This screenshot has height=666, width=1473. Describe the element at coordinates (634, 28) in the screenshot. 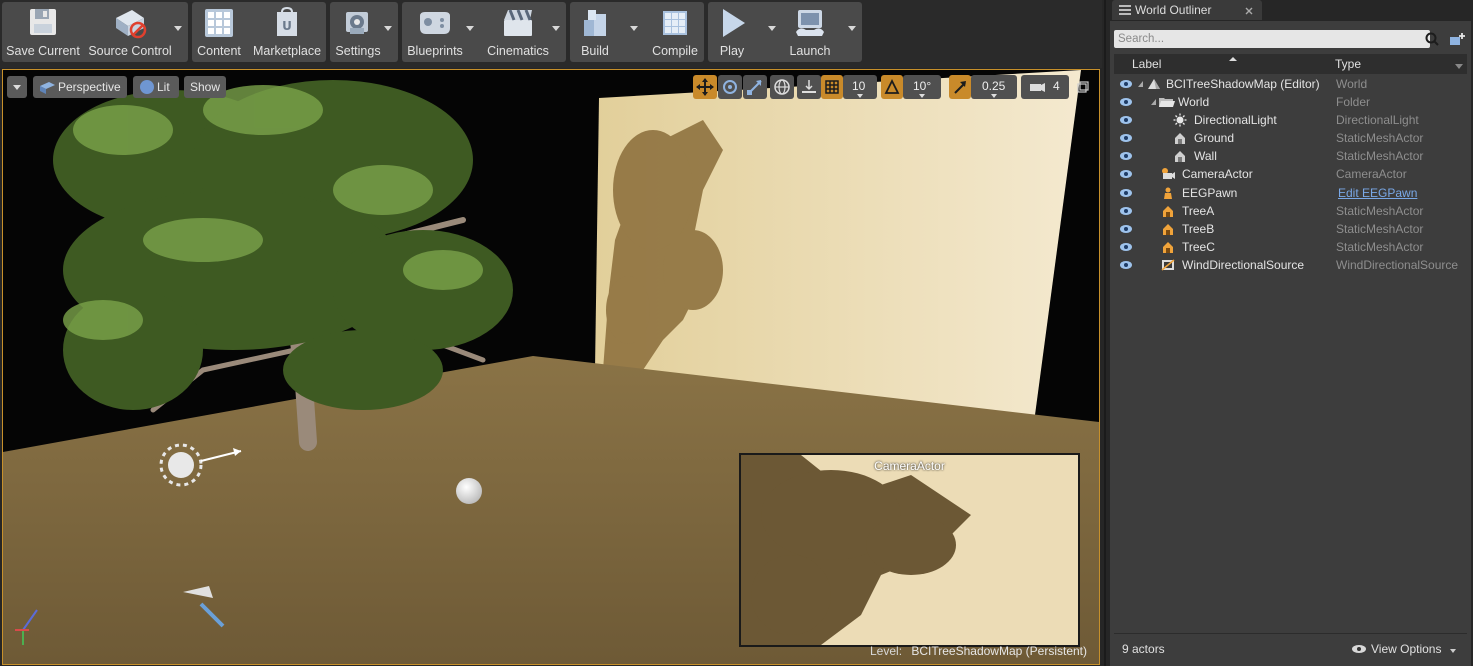

I see `build-dropdown-arrow` at that location.